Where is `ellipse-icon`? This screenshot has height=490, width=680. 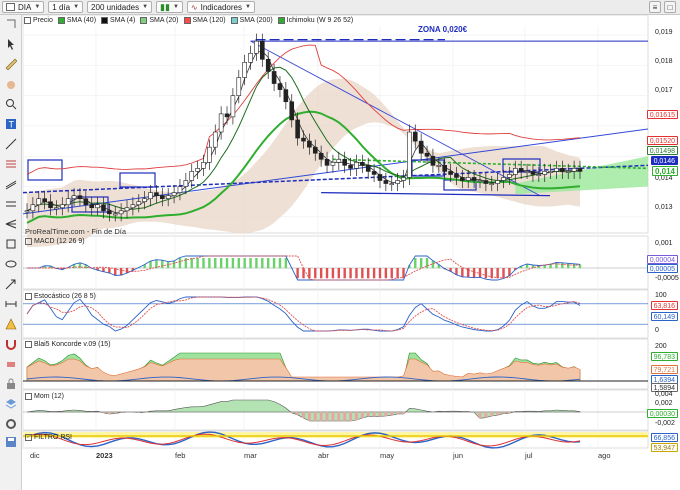 ellipse-icon is located at coordinates (11, 264).